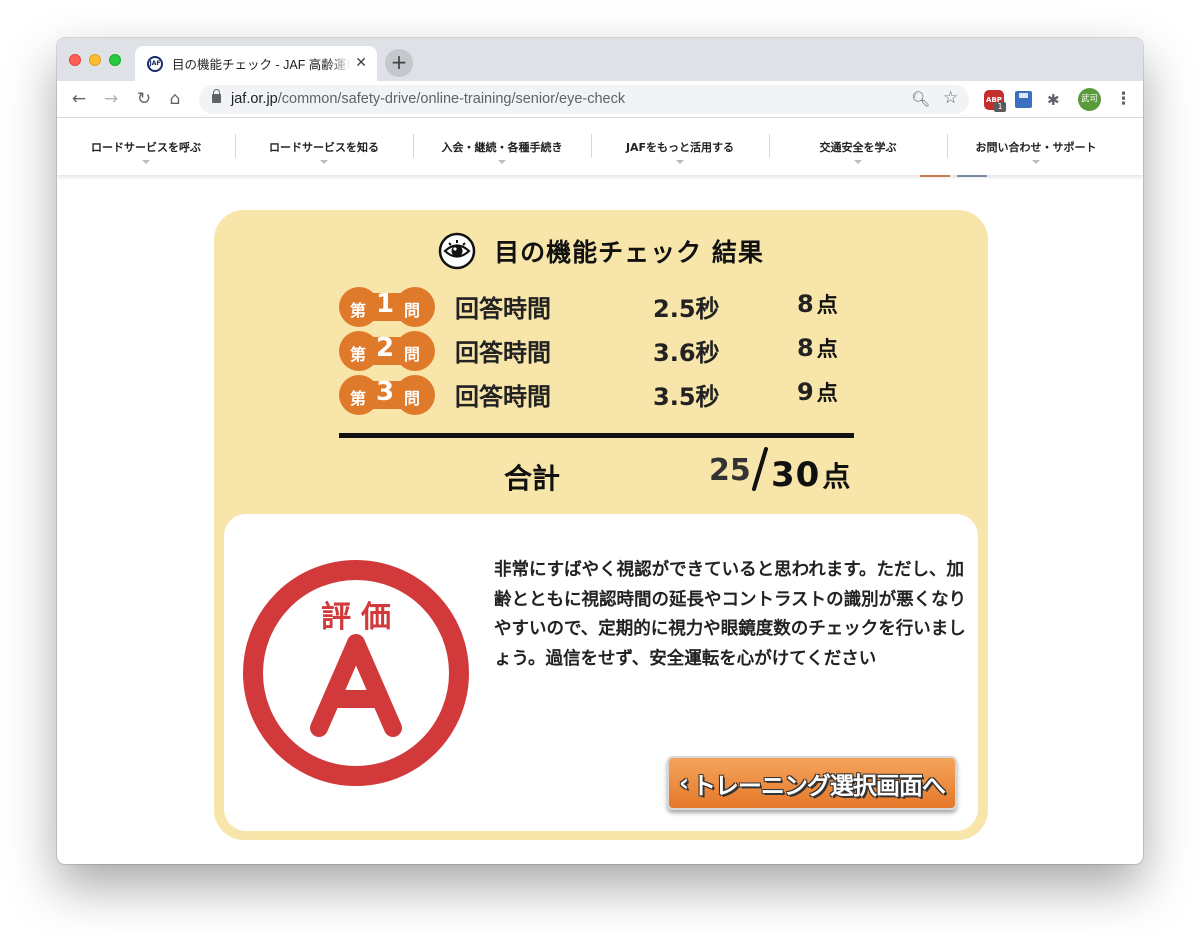  Describe the element at coordinates (805, 392) in the screenshot. I see `score-value: 9` at that location.